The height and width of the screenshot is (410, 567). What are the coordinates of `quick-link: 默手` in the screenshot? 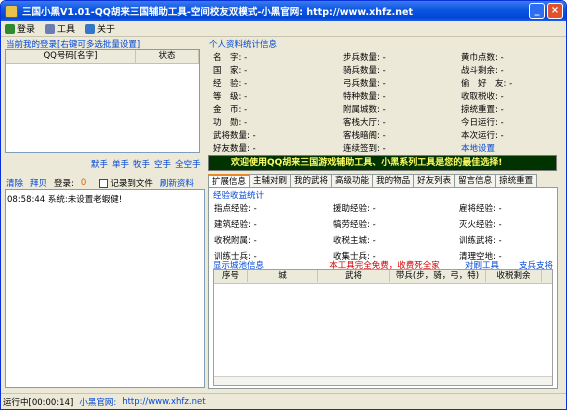 It's located at (99, 164).